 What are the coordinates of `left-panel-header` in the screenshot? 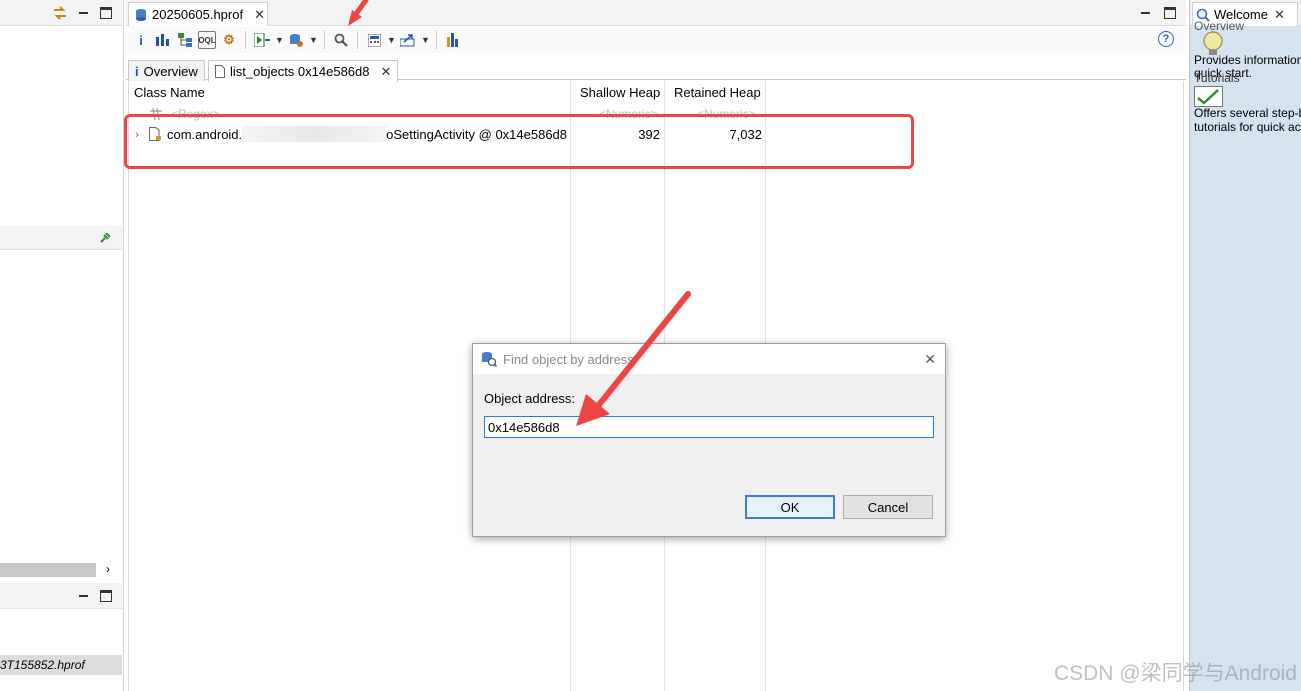 It's located at (61, 13).